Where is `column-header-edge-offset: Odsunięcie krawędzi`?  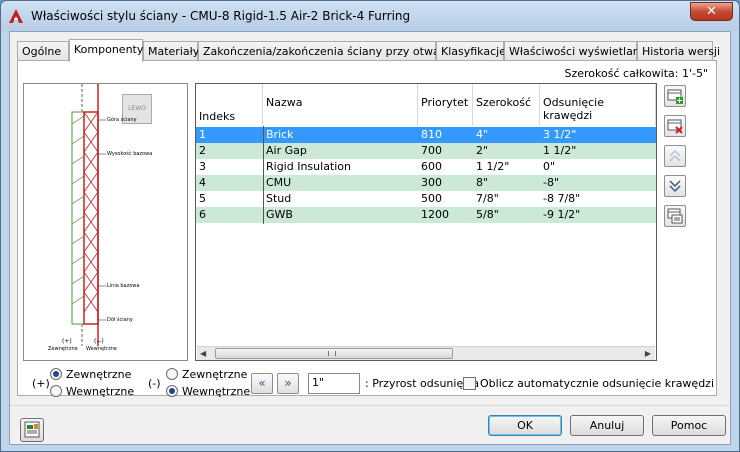
column-header-edge-offset: Odsunięcie krawędzi is located at coordinates (598, 105).